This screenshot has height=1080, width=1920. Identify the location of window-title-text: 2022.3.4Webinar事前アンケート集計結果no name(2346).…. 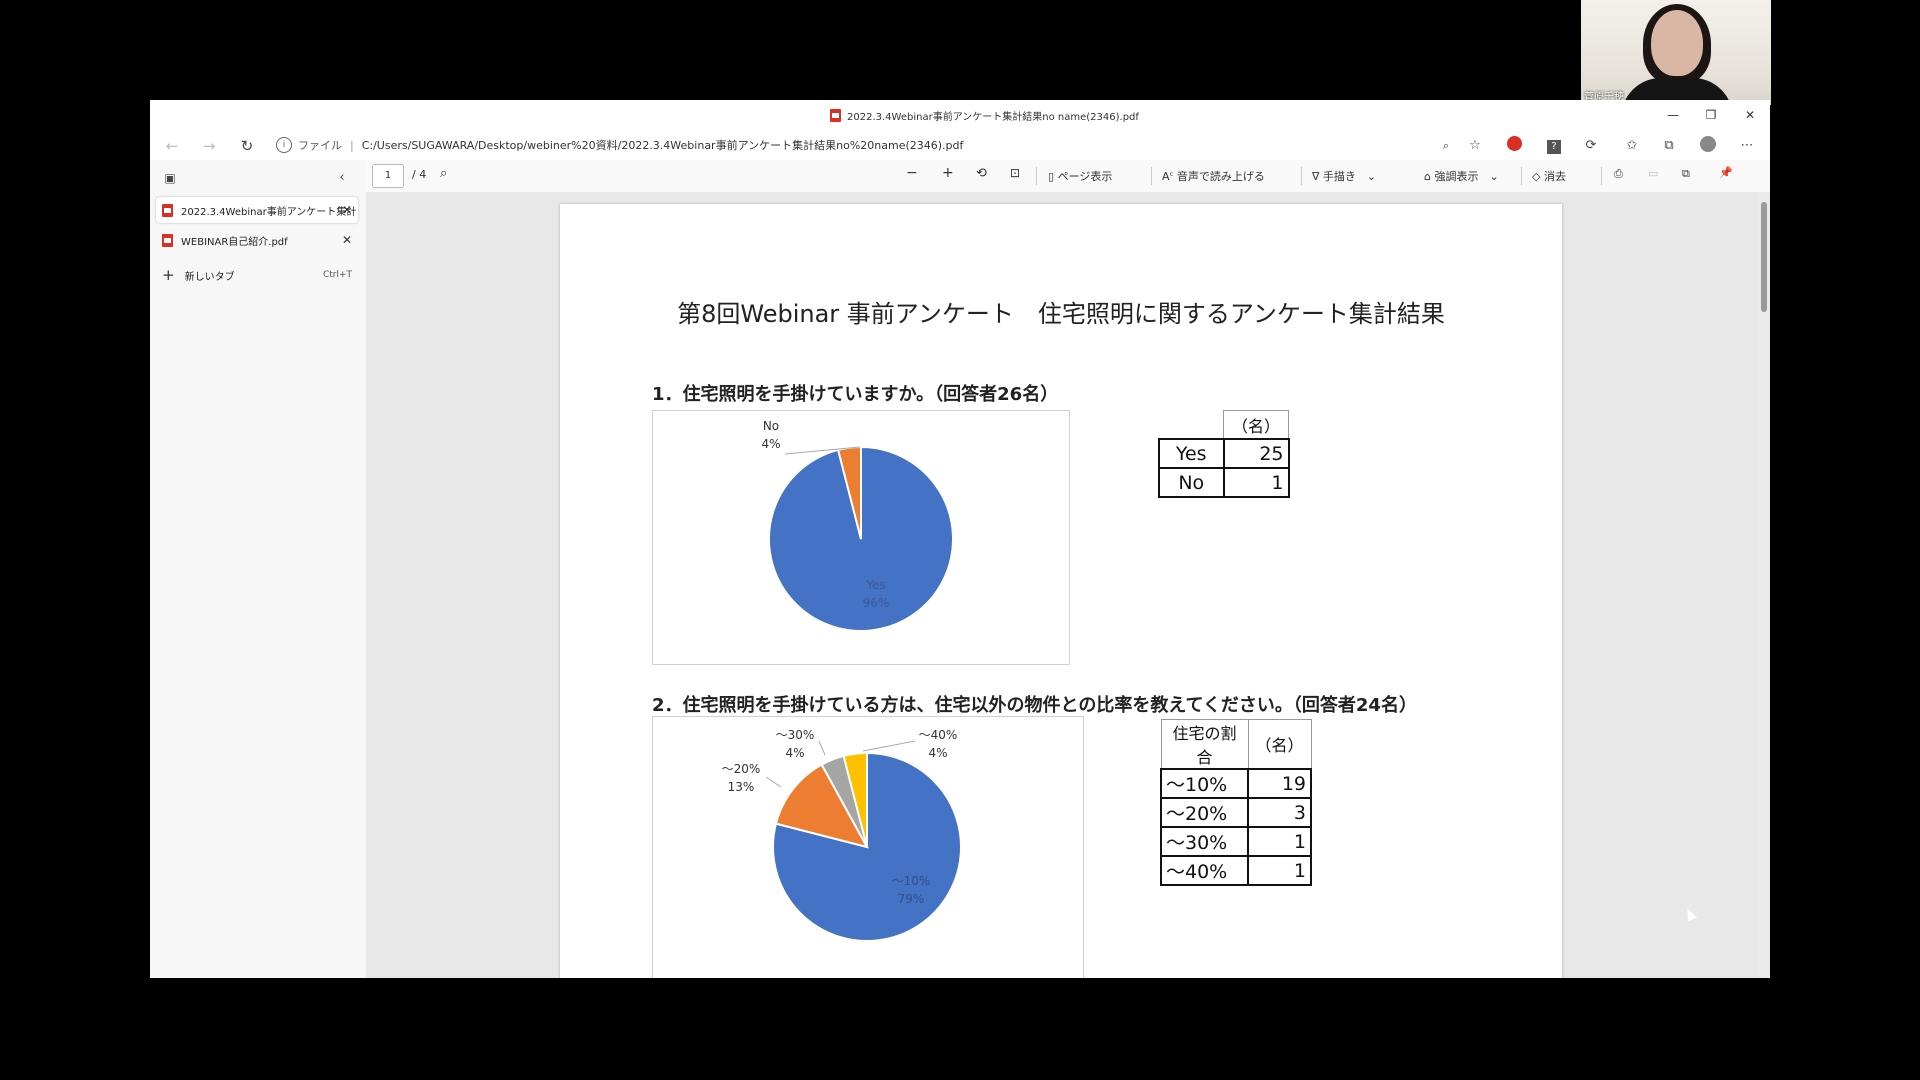
(993, 117).